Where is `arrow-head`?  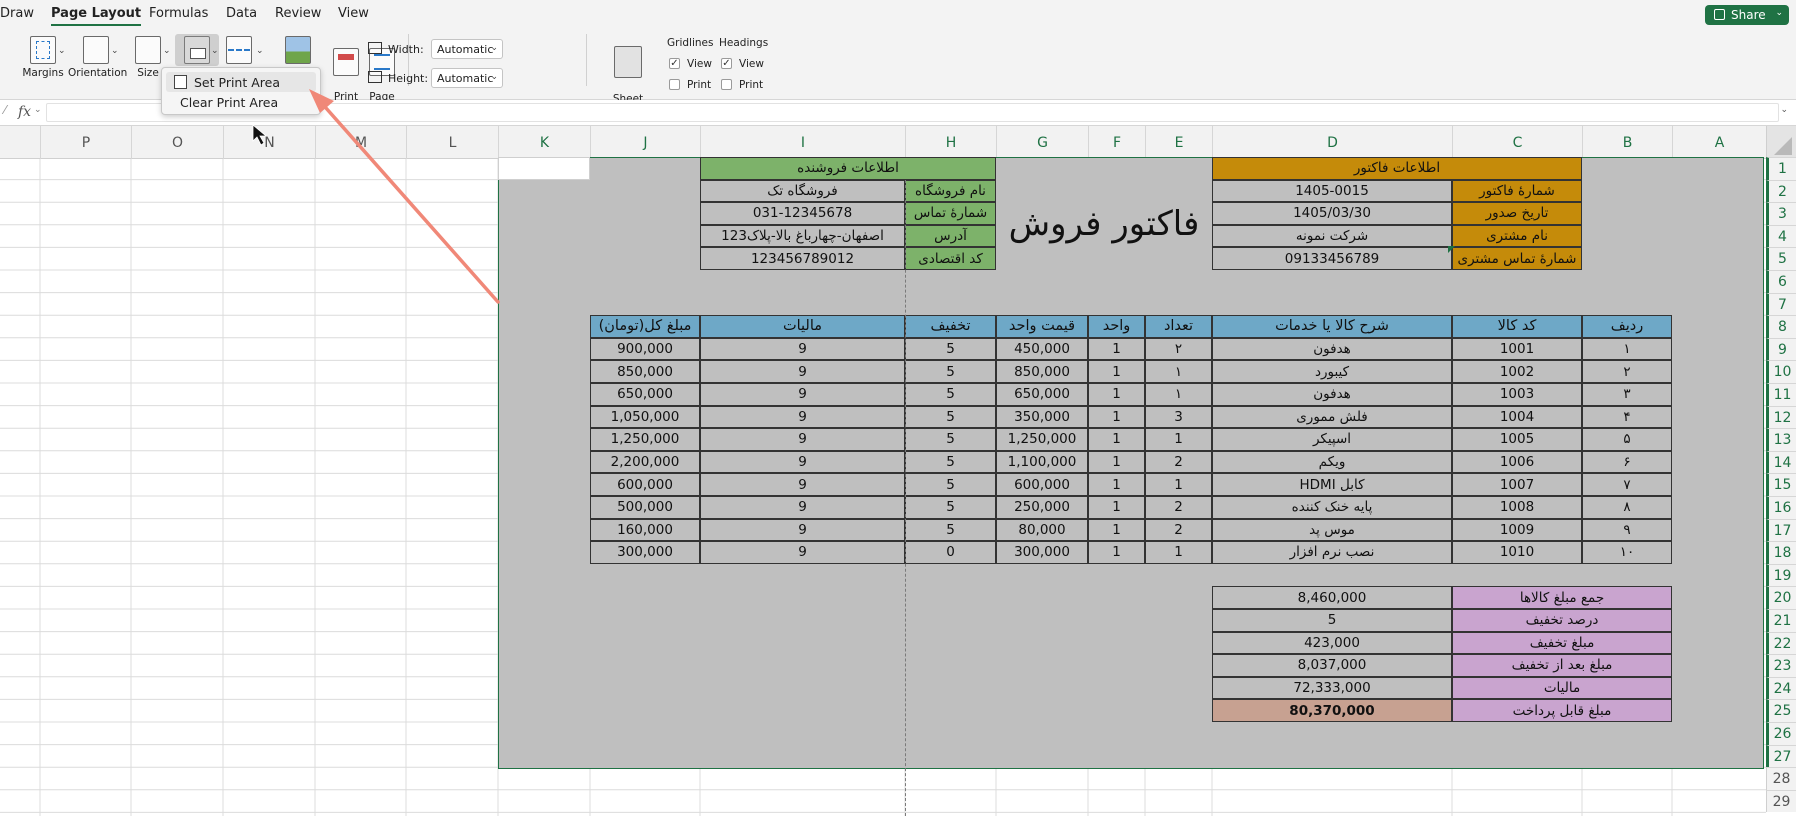 arrow-head is located at coordinates (321, 101).